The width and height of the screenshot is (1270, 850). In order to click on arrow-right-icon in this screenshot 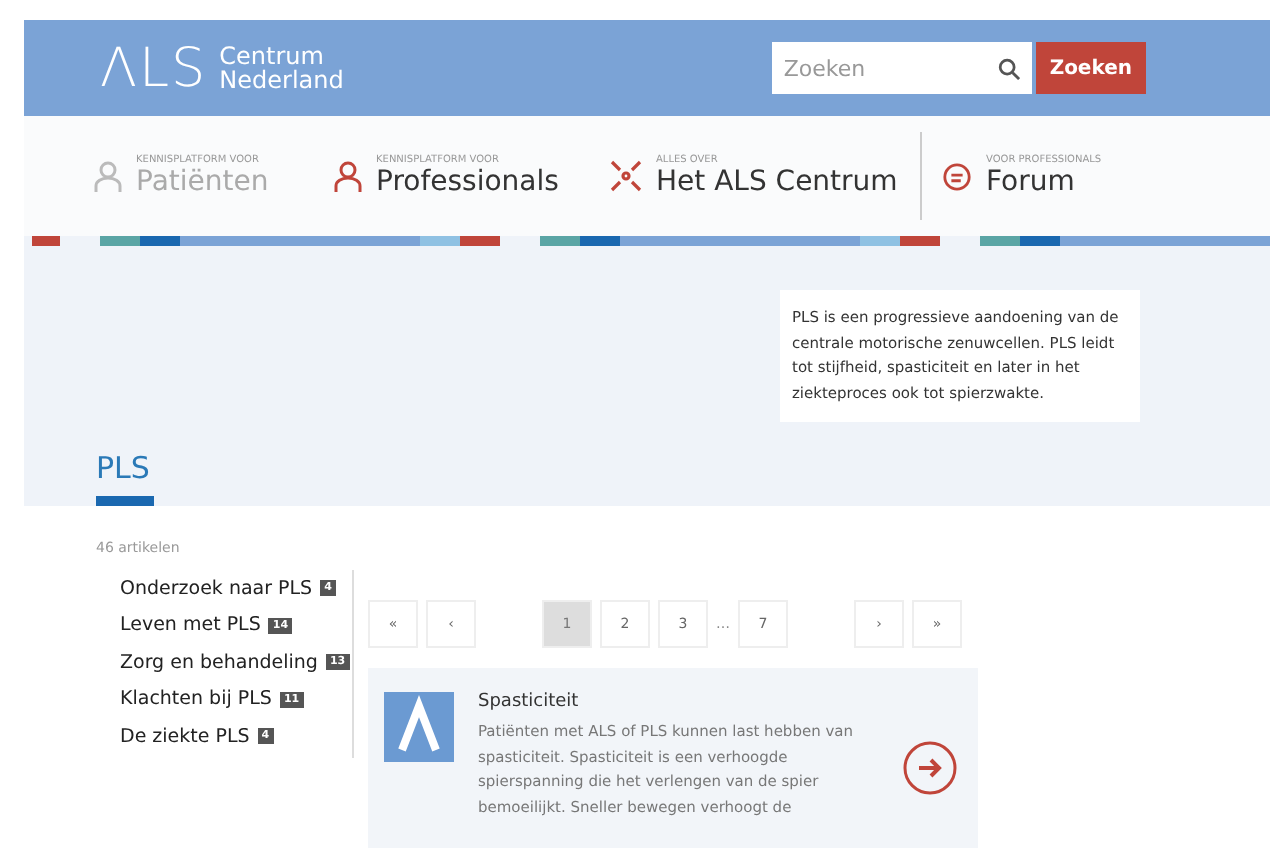, I will do `click(930, 768)`.